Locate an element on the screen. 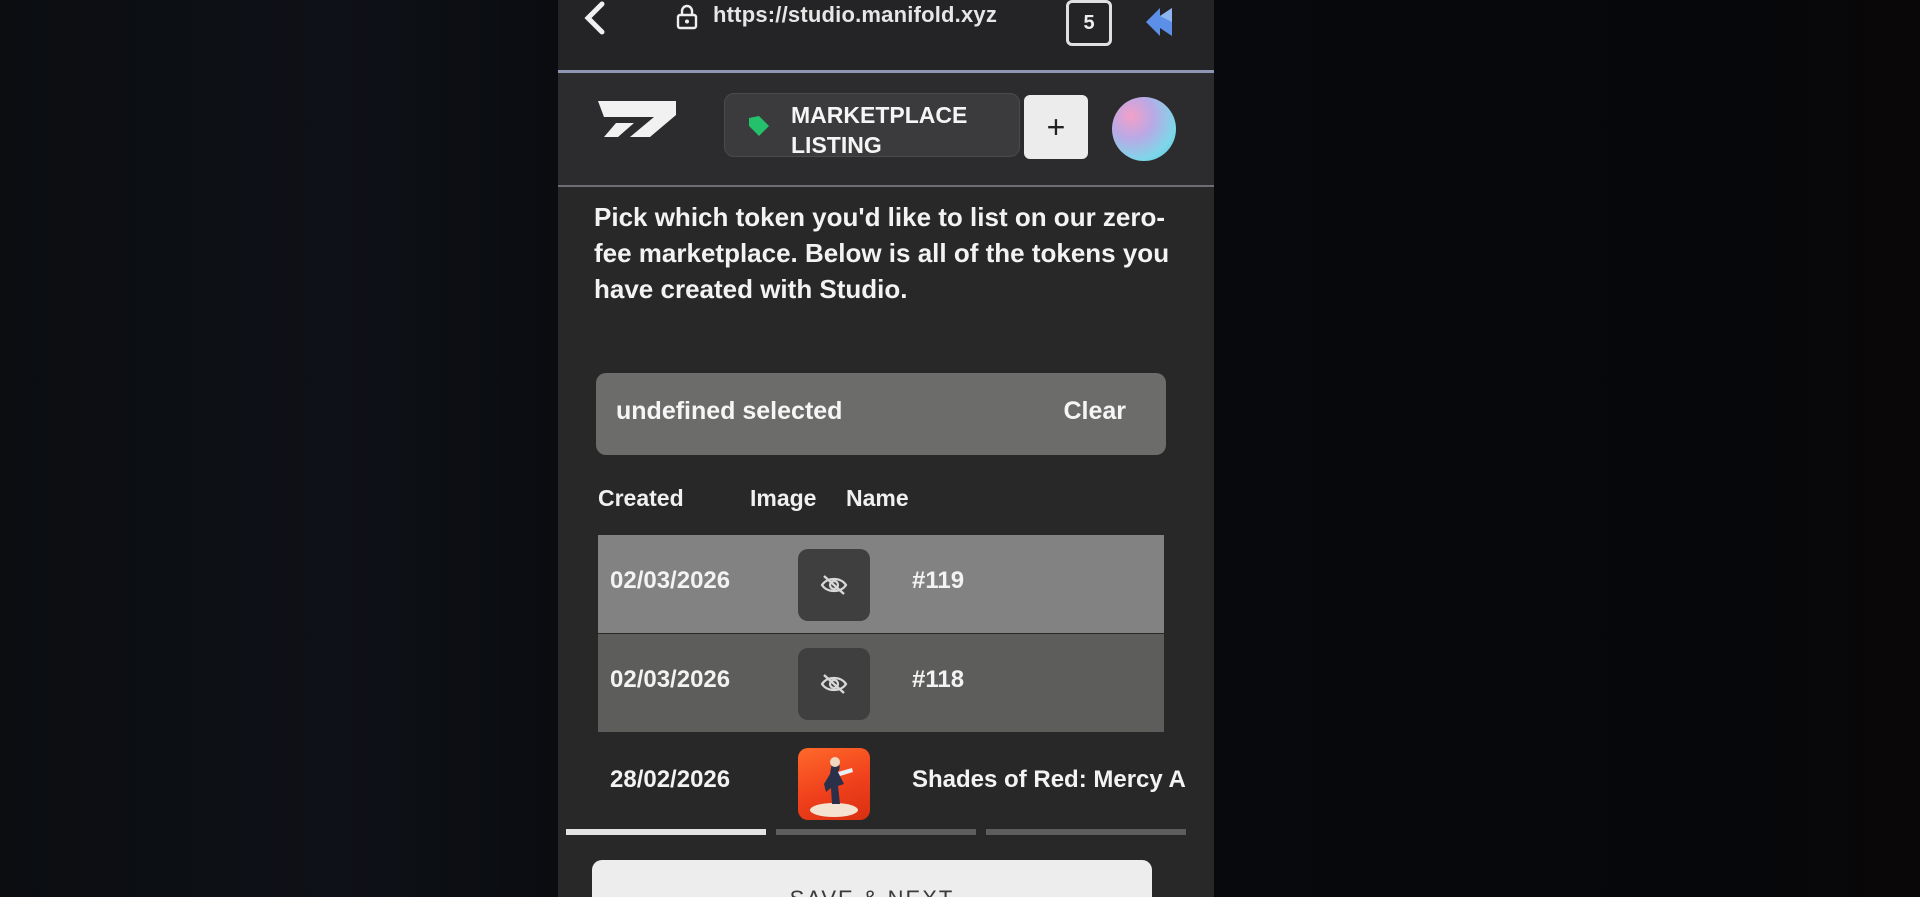 The image size is (1920, 897). column-header-name: Name is located at coordinates (877, 498).